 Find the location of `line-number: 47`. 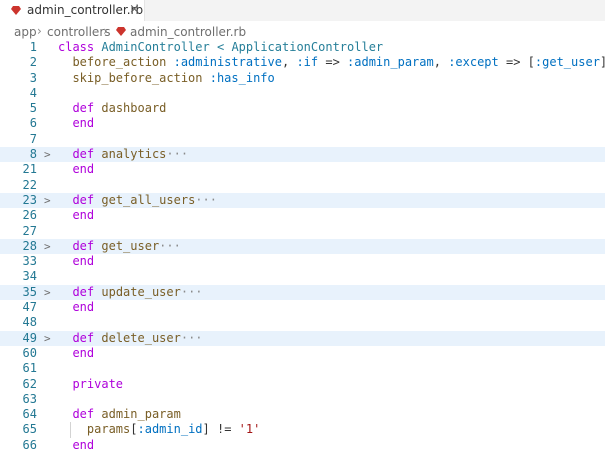

line-number: 47 is located at coordinates (29, 307).